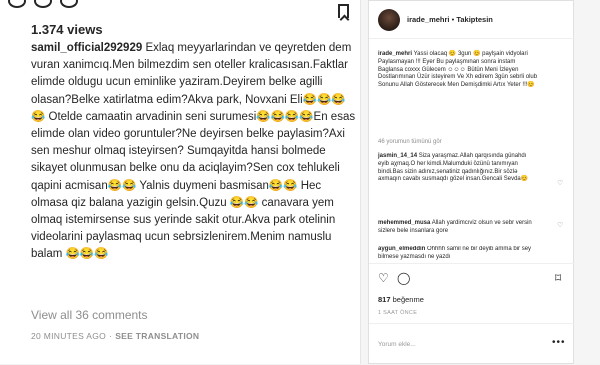  Describe the element at coordinates (395, 54) in the screenshot. I see `caption-username: irade_mehri` at that location.